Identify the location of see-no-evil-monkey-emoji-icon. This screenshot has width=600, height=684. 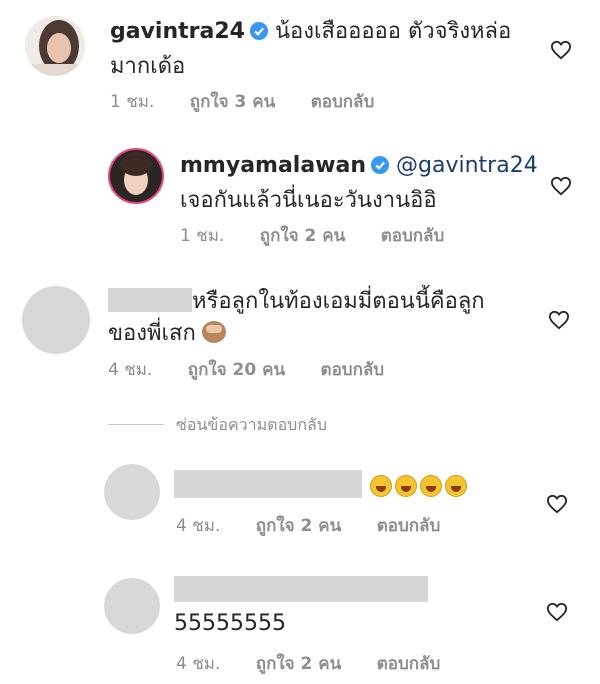
(213, 332).